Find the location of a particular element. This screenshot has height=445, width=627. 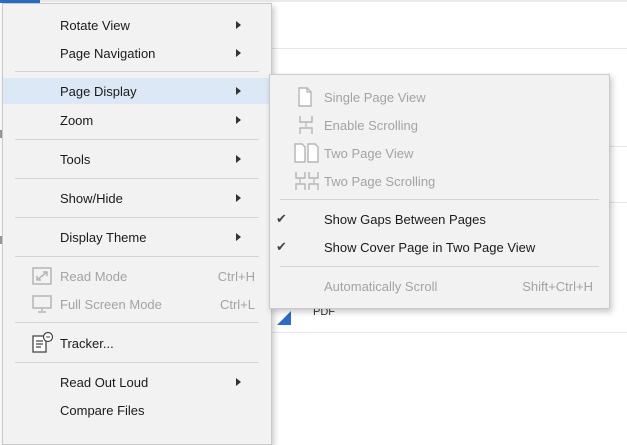

menu-item-read-out-loud: Read Out Loud is located at coordinates (137, 382).